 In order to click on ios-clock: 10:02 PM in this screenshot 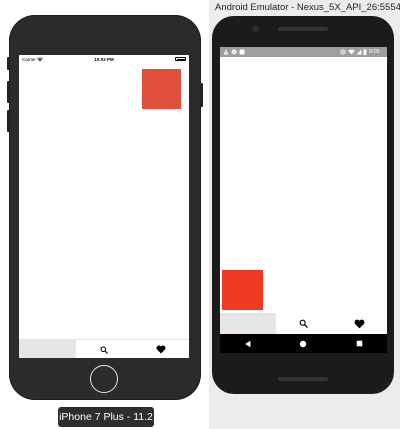, I will do `click(104, 59)`.